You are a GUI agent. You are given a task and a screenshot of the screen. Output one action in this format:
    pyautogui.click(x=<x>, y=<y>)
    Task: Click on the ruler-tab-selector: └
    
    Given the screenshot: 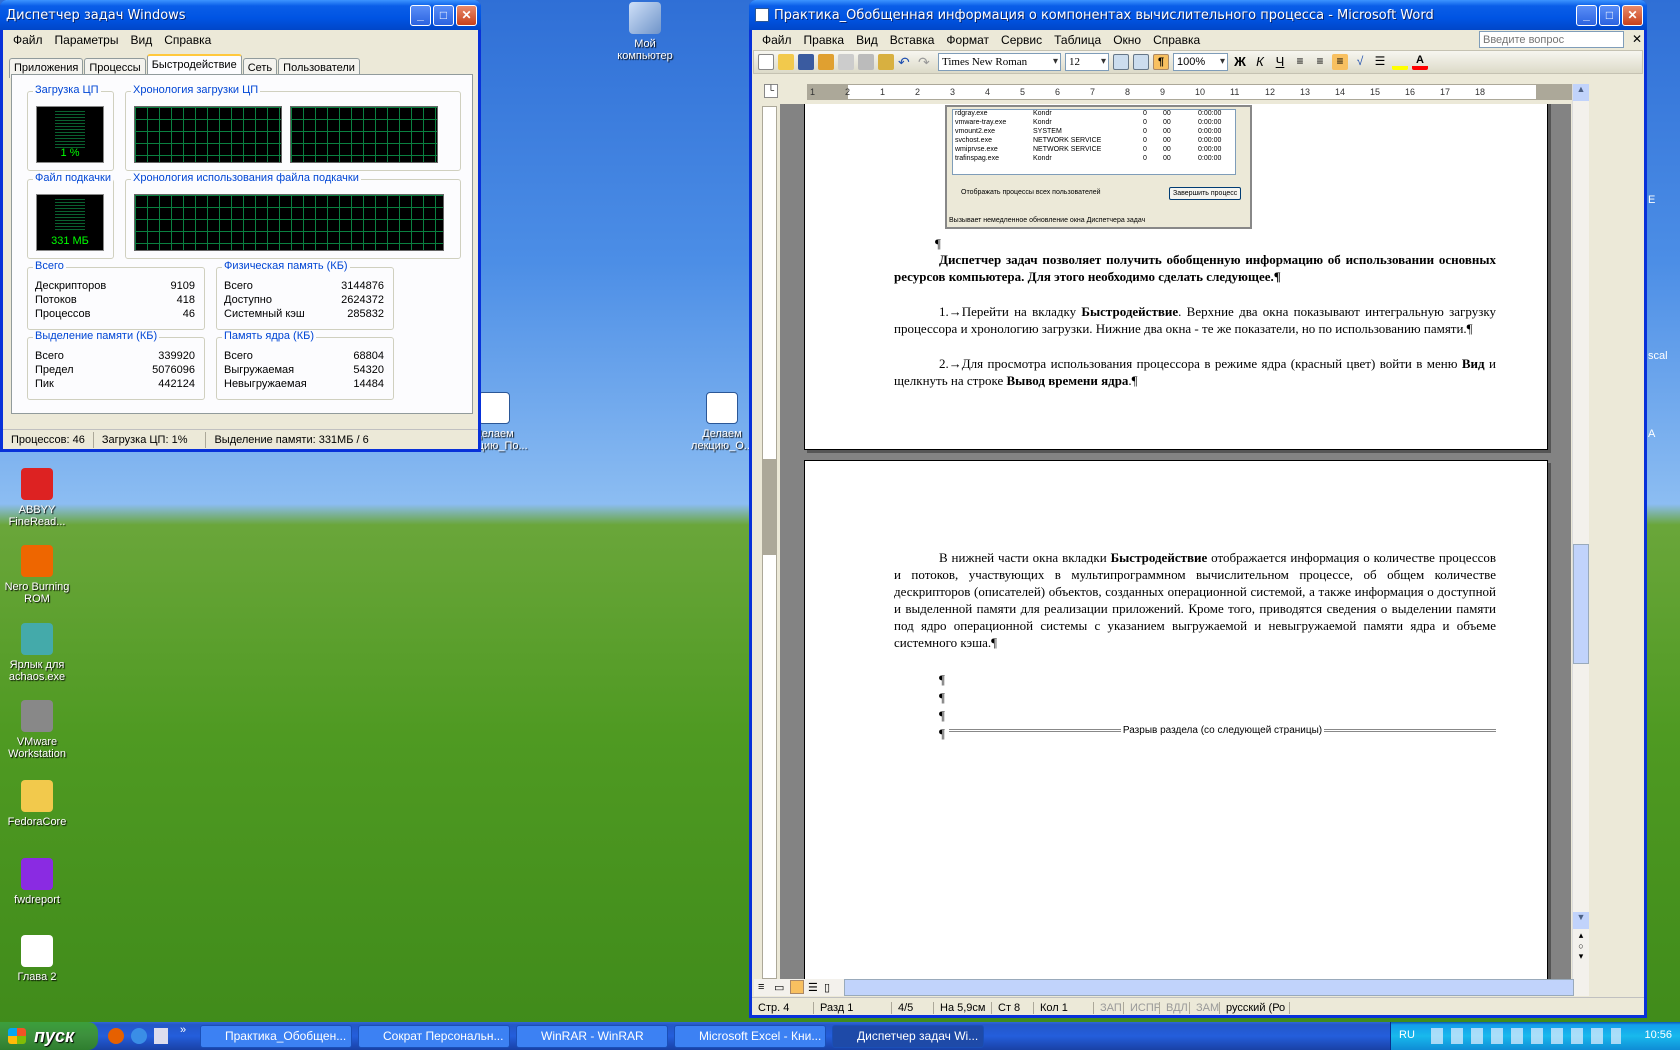 What is the action you would take?
    pyautogui.click(x=771, y=91)
    